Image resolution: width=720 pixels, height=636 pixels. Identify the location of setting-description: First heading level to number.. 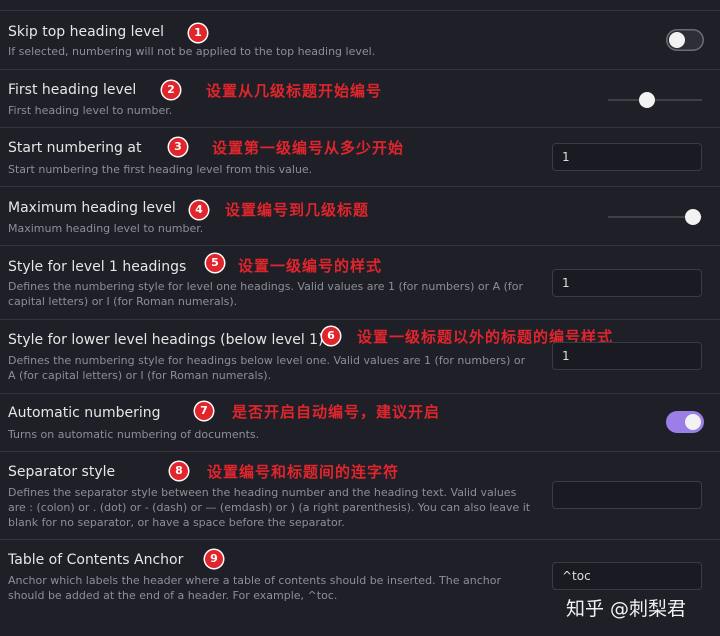
(90, 110).